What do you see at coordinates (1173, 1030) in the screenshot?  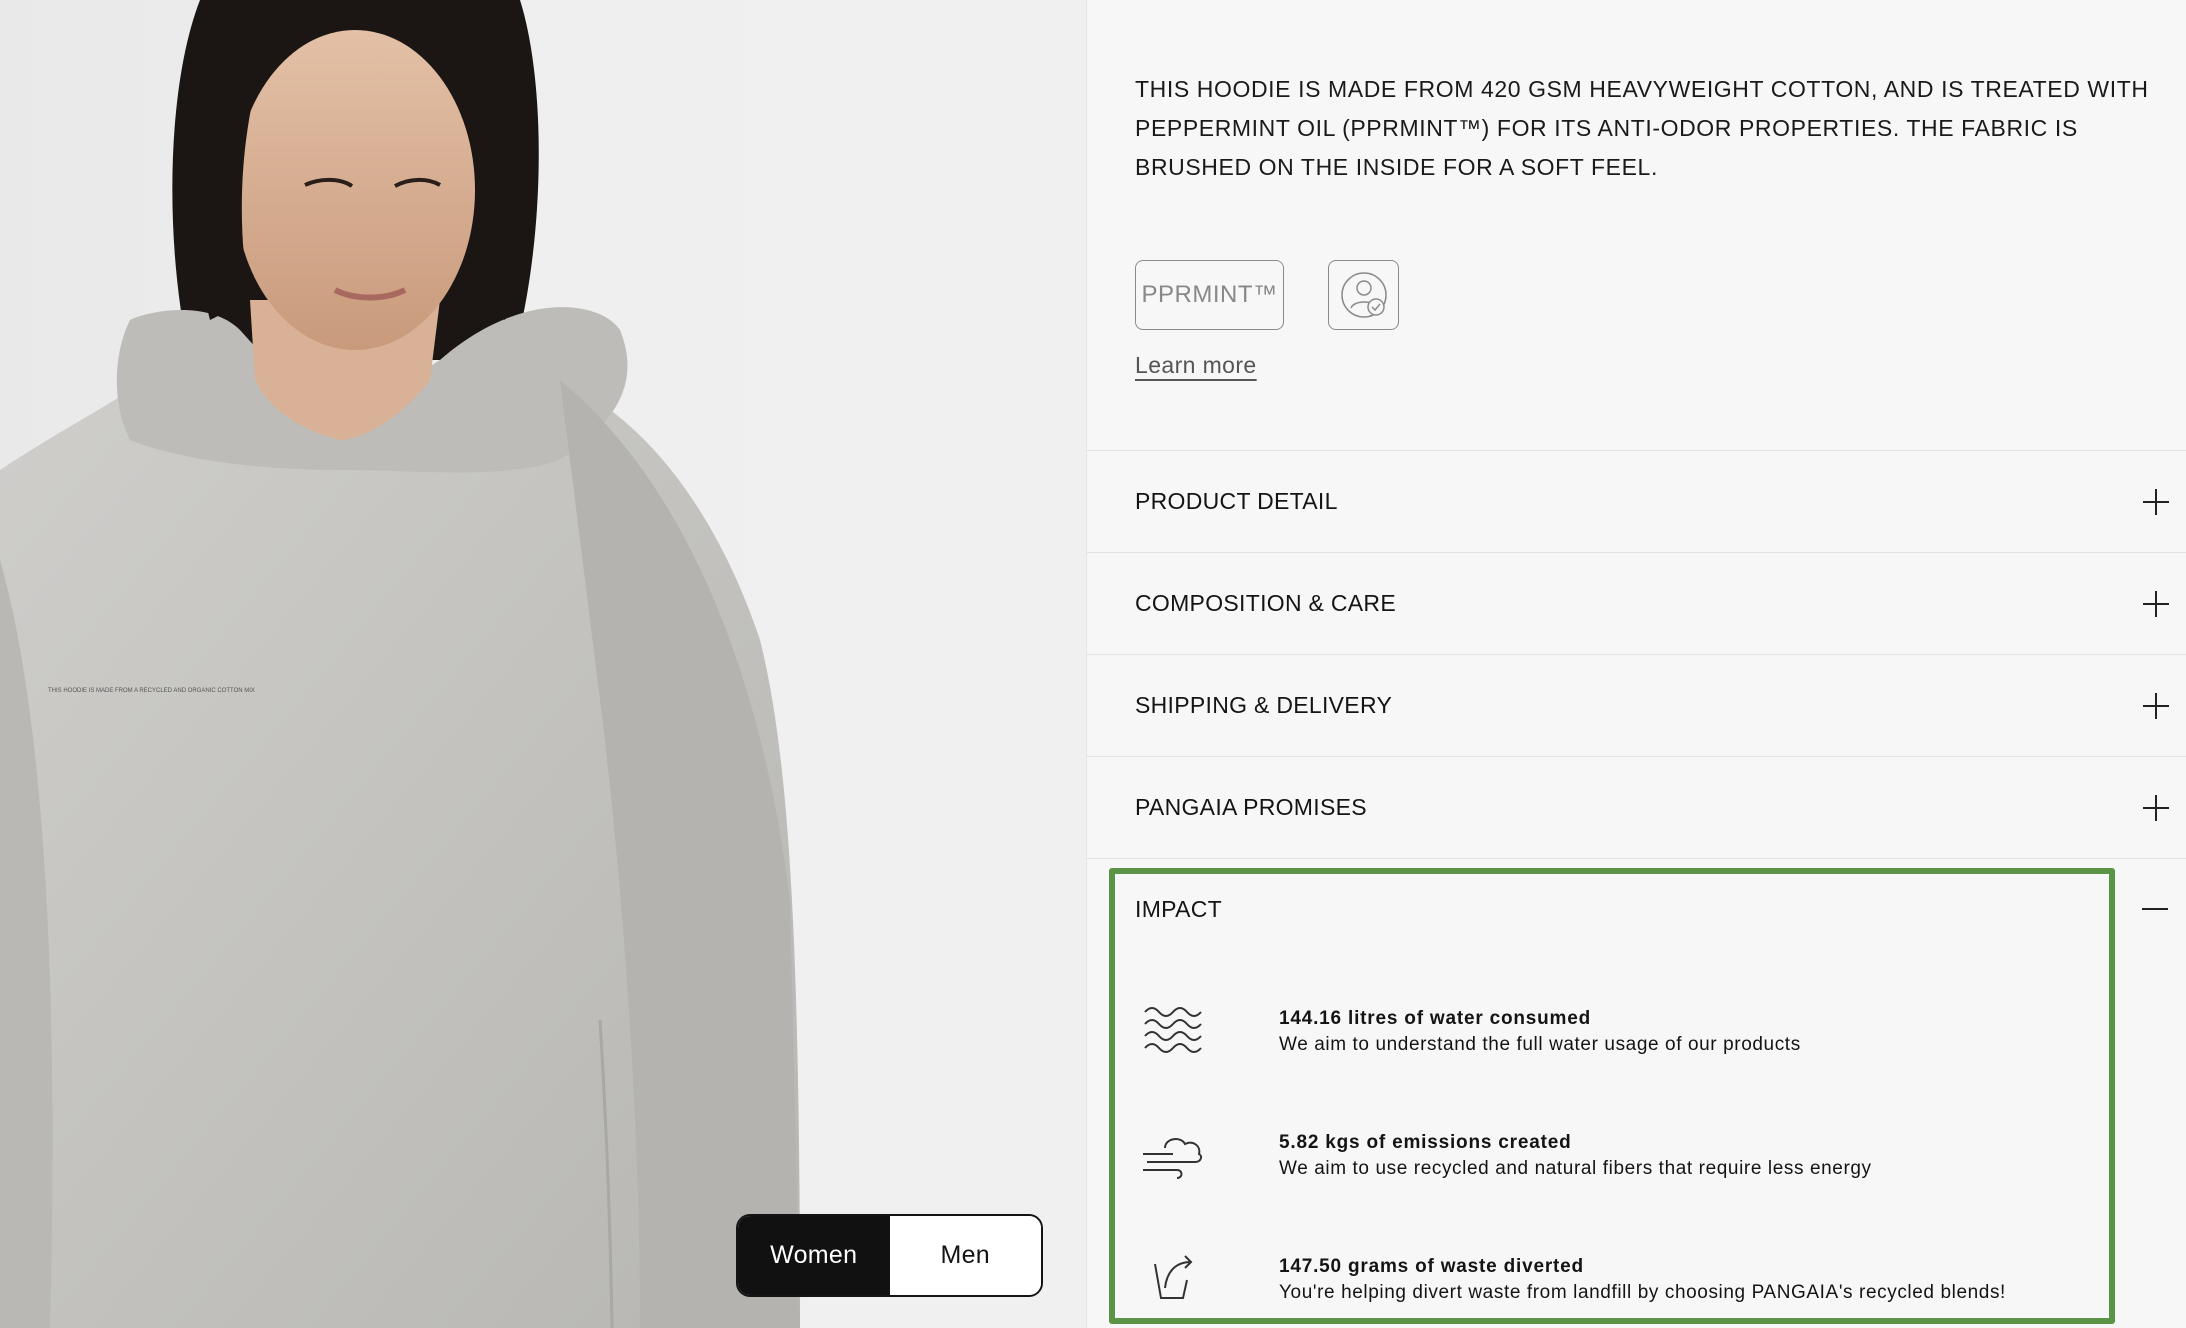 I see `water-waves-icon` at bounding box center [1173, 1030].